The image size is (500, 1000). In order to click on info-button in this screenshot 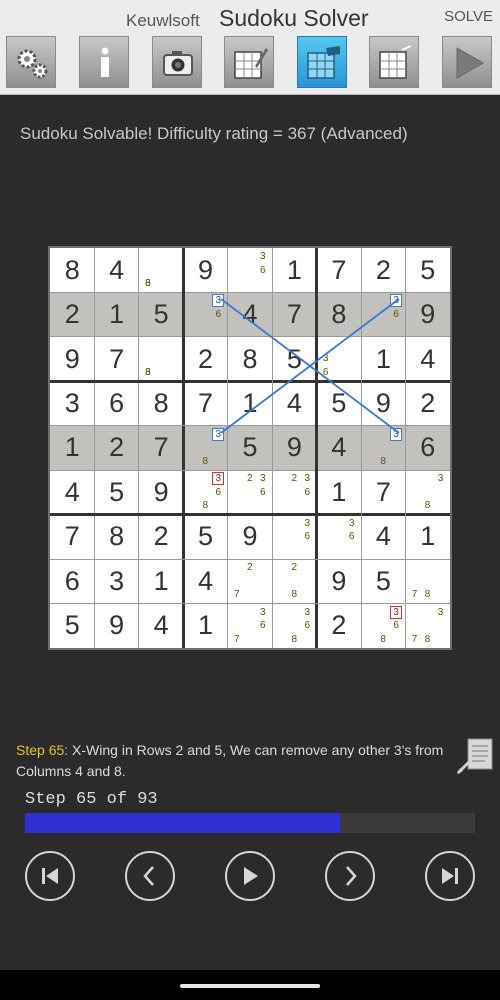, I will do `click(104, 62)`.